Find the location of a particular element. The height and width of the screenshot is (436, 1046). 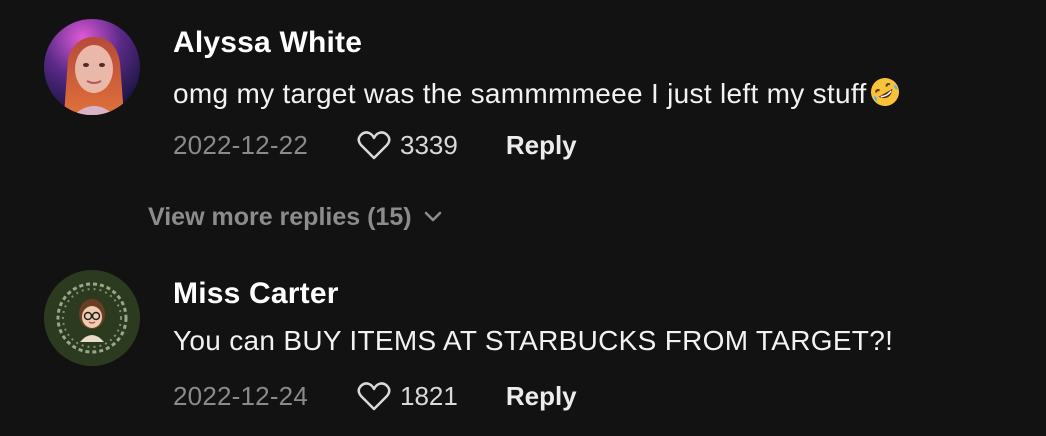

view-more-replies-button: View more replies (15) is located at coordinates (295, 217).